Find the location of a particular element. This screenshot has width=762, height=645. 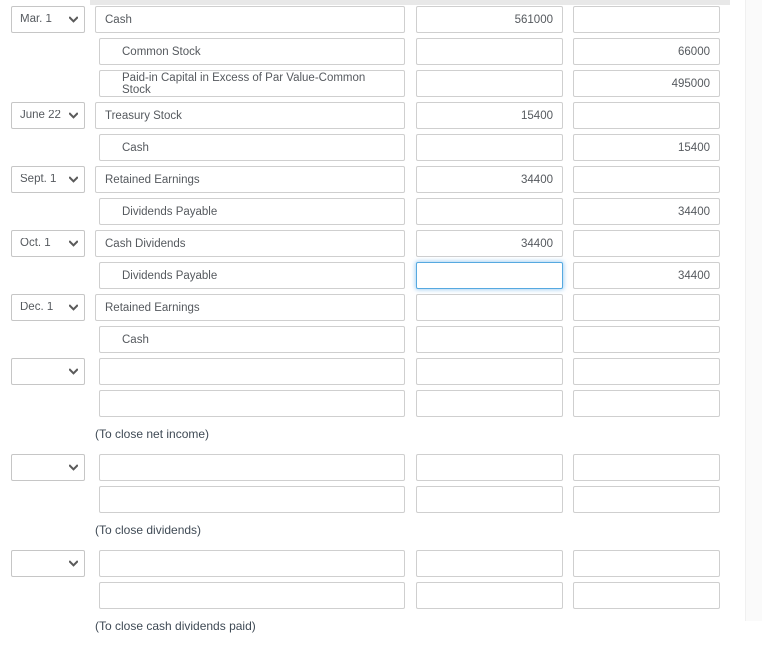

credit-input: 495000 is located at coordinates (646, 83).